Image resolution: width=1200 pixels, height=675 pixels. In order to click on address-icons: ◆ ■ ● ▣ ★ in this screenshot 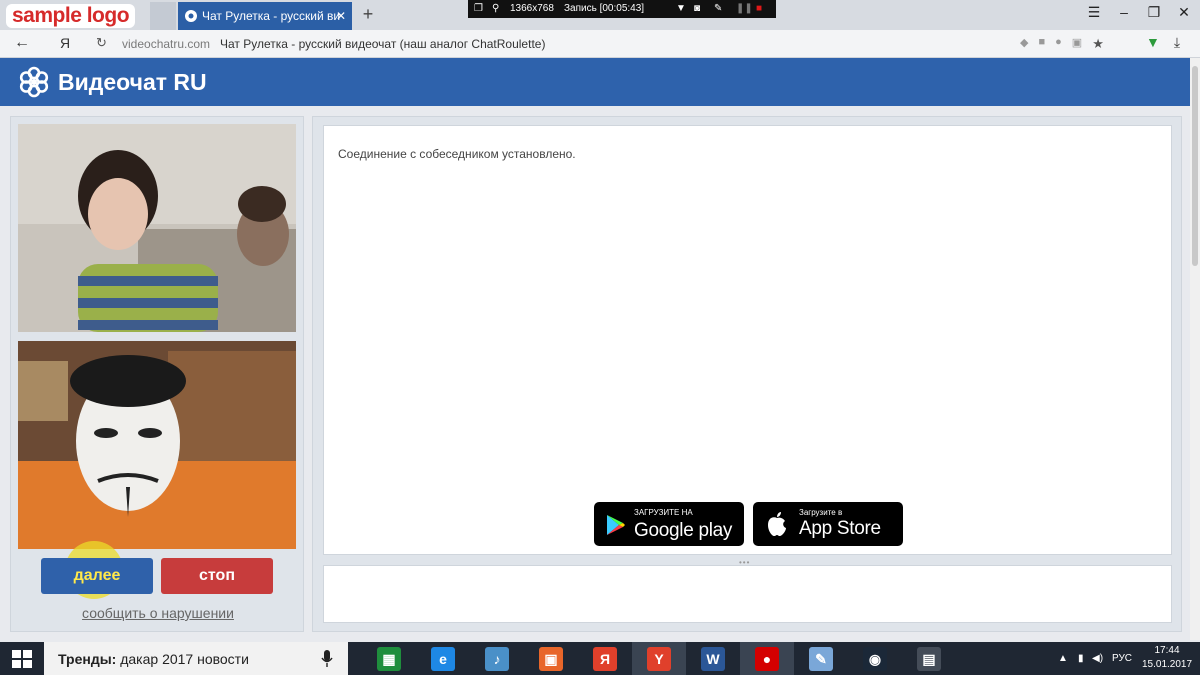, I will do `click(1062, 44)`.